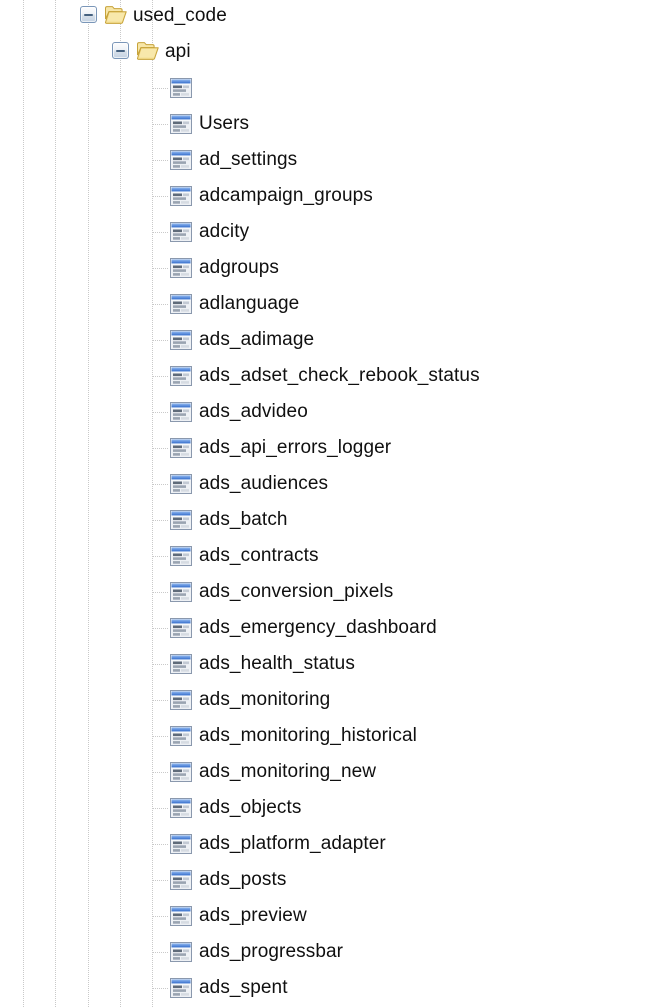 Image resolution: width=672 pixels, height=1008 pixels. I want to click on table-label: ads_objects, so click(250, 807).